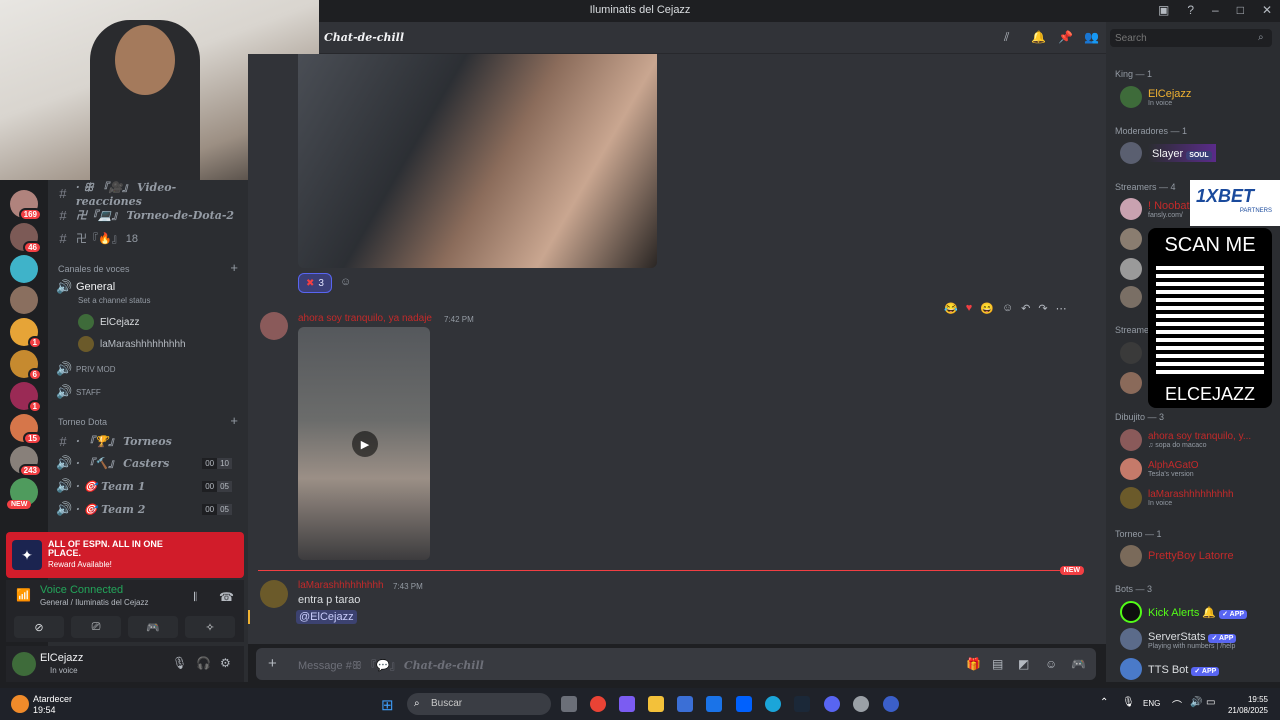 Image resolution: width=1280 pixels, height=720 pixels. Describe the element at coordinates (26, 238) in the screenshot. I see `server-icon: 46` at that location.